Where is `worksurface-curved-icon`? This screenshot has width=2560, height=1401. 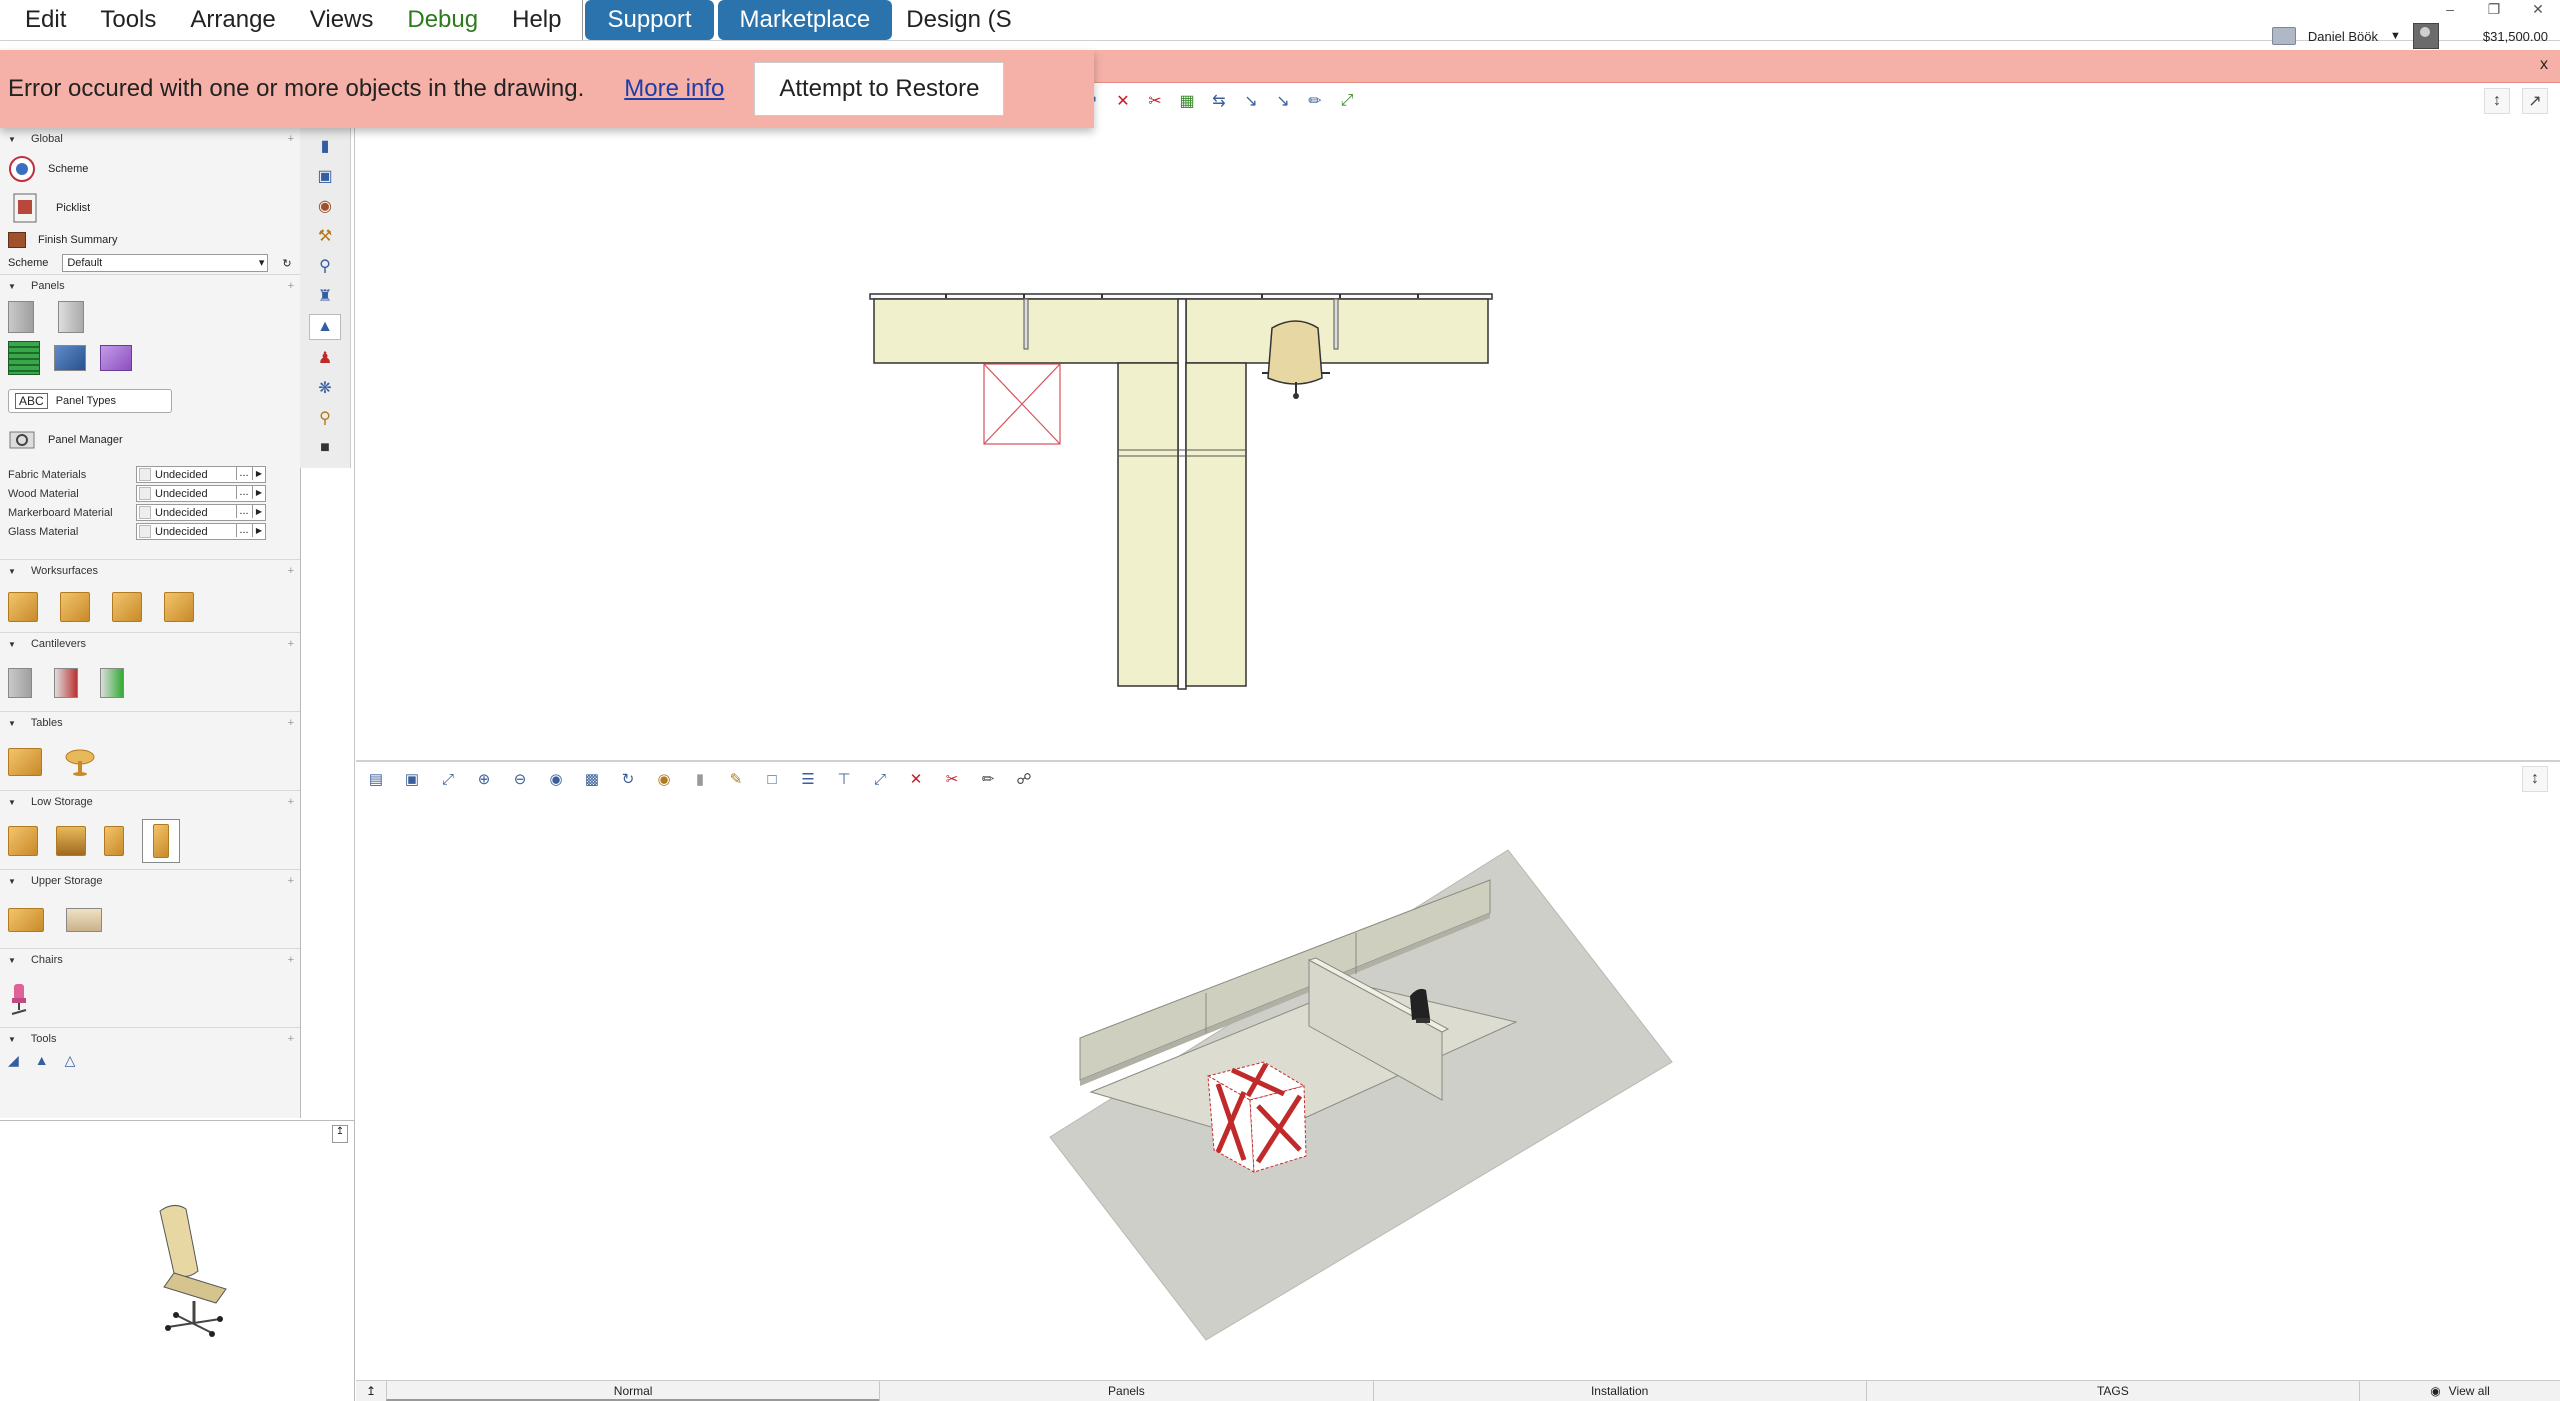
worksurface-curved-icon is located at coordinates (179, 607).